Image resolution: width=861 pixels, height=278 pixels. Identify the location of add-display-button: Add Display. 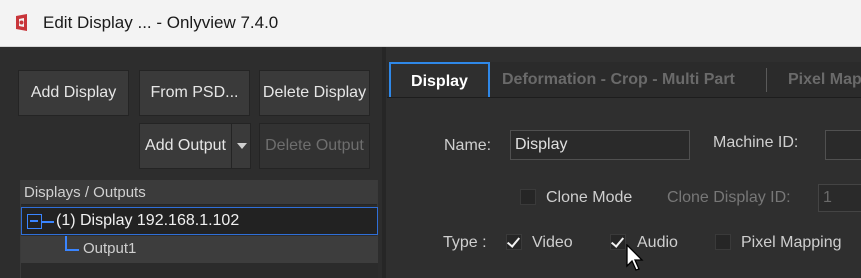
(73, 93).